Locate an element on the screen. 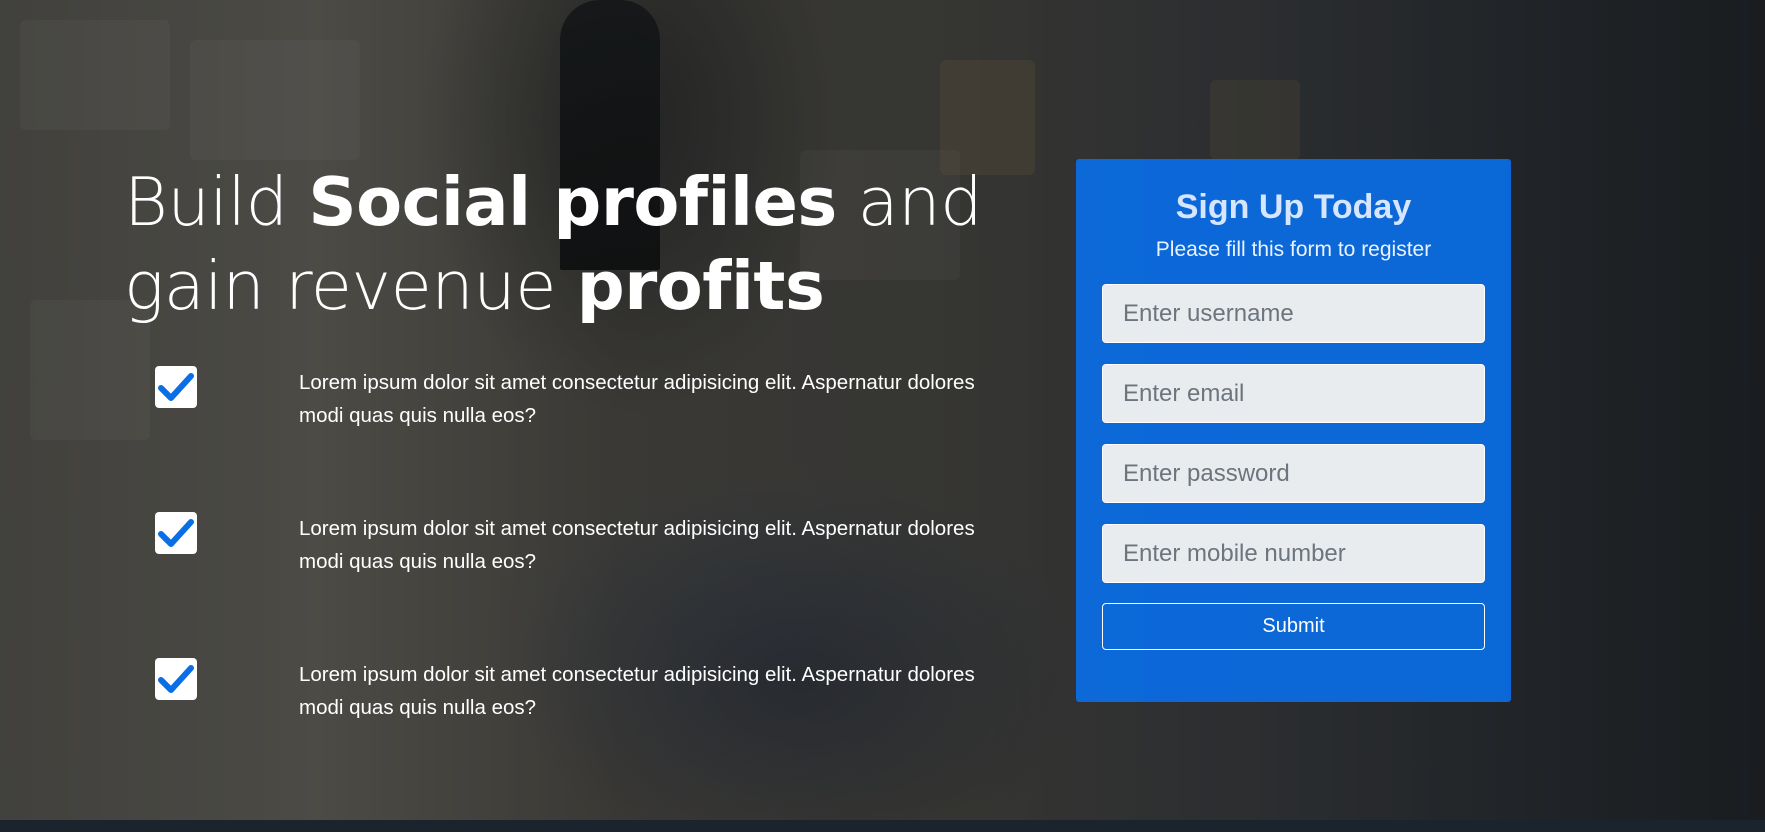 Image resolution: width=1765 pixels, height=832 pixels. mobile-number-input is located at coordinates (1293, 553).